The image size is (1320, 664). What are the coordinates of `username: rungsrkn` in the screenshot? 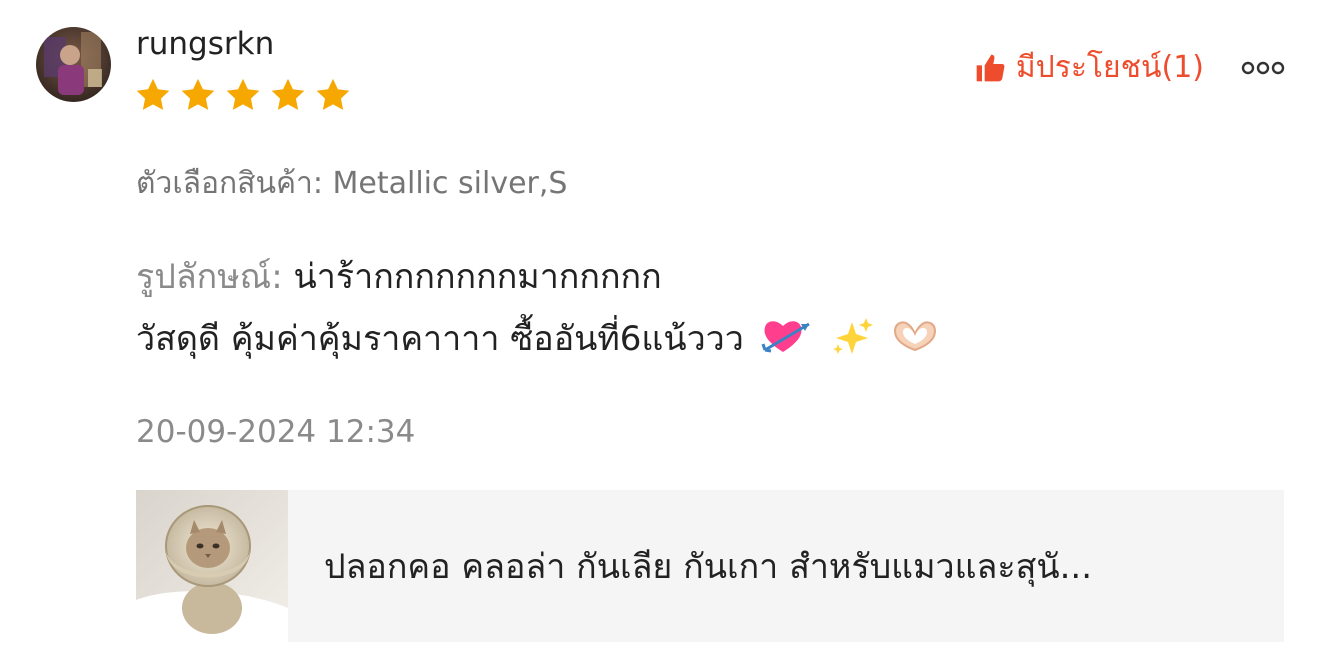 It's located at (205, 44).